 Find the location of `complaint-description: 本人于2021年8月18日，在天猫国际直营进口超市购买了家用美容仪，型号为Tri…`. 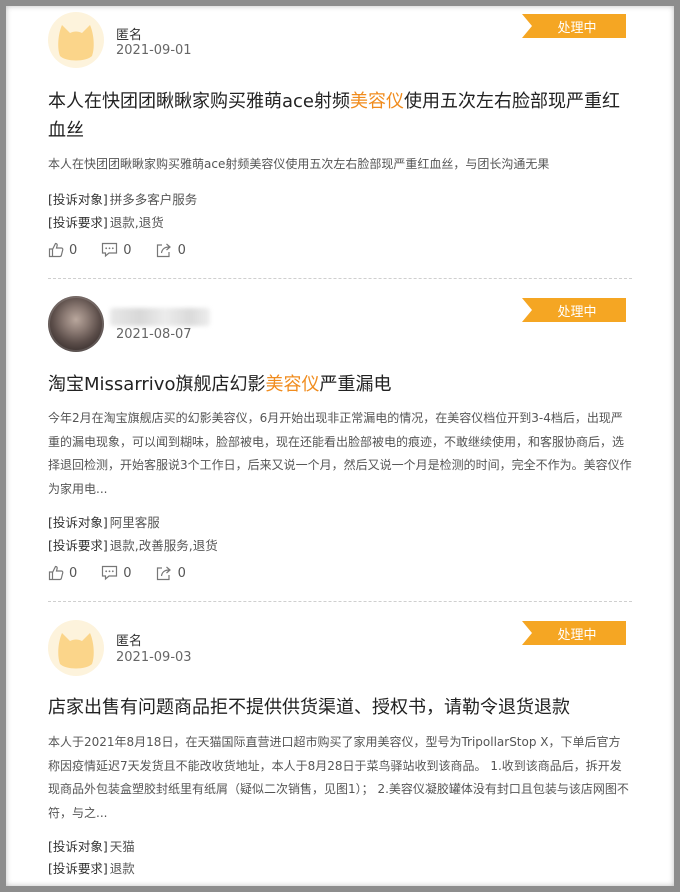

complaint-description: 本人于2021年8月18日，在天猫国际直营进口超市购买了家用美容仪，型号为Tri… is located at coordinates (338, 777).